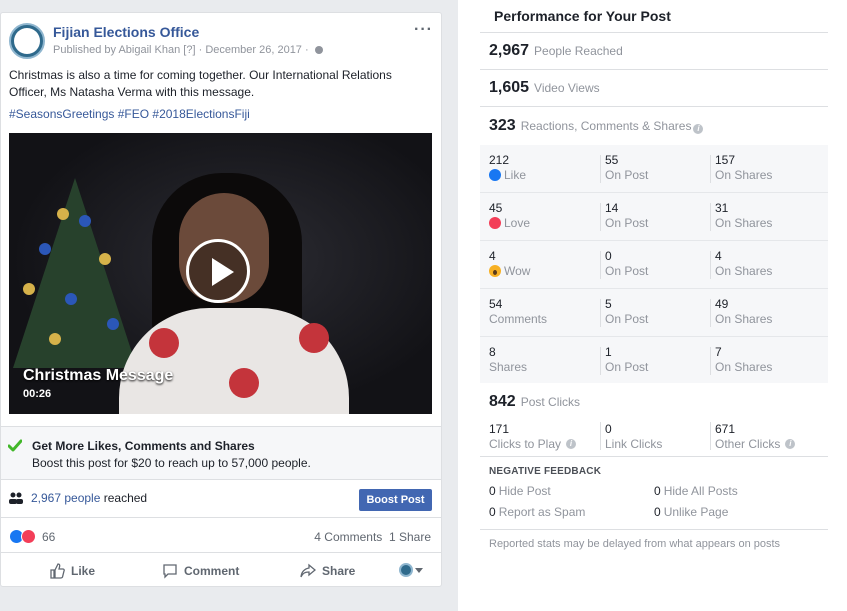 This screenshot has width=847, height=611. Describe the element at coordinates (654, 361) in the screenshot. I see `breakdown-row-shares: 8 Shares 1 On Post 7 On Shares` at that location.